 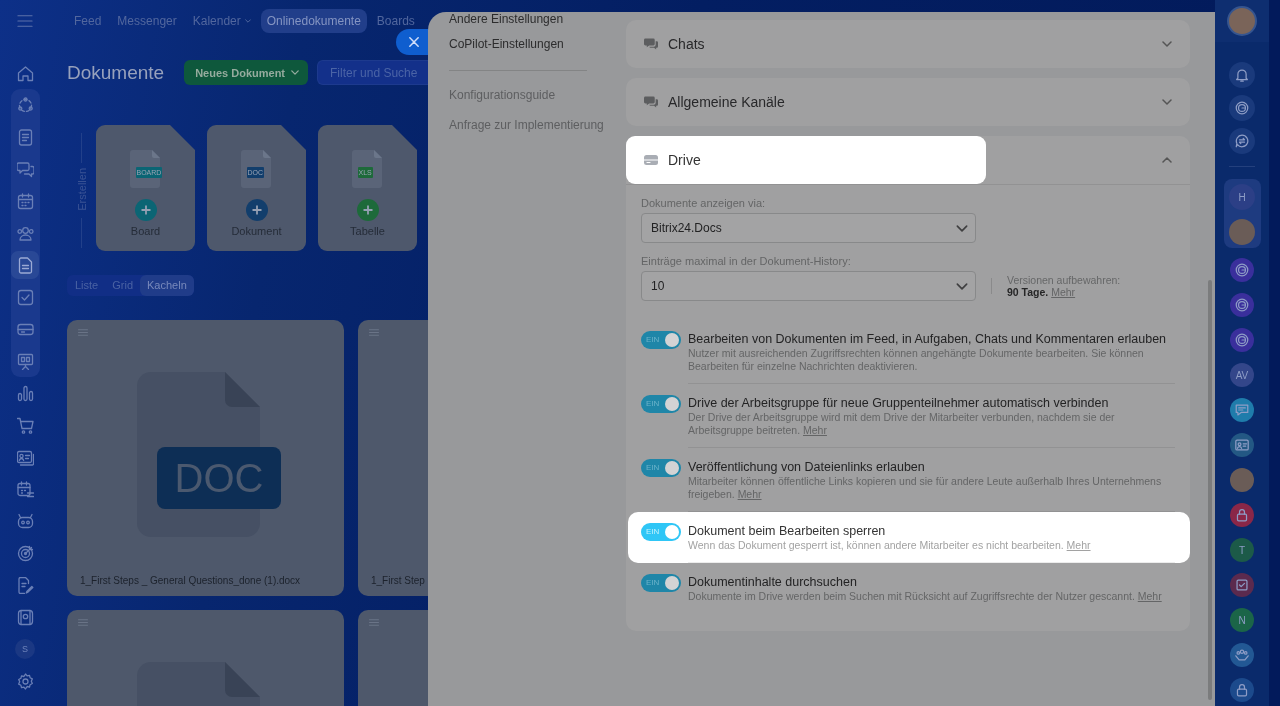 I want to click on settings-nav-item: Andere Einstellungen, so click(x=506, y=19).